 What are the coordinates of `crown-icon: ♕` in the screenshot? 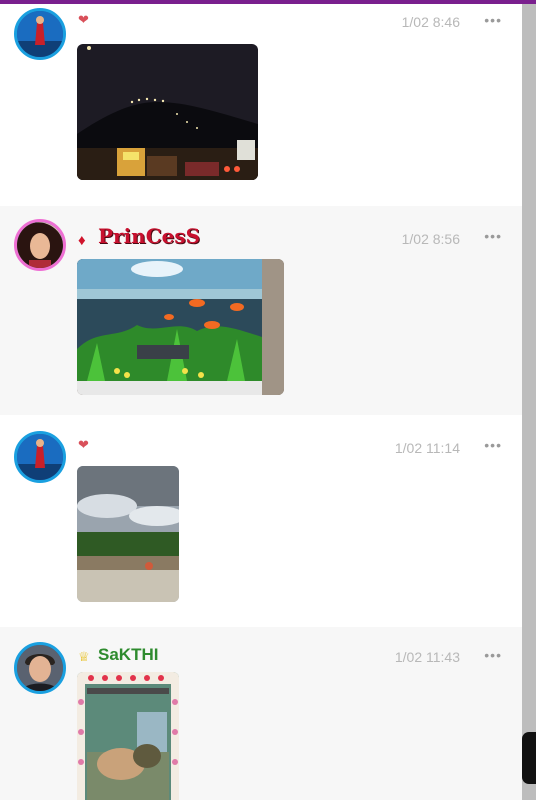 It's located at (84, 656).